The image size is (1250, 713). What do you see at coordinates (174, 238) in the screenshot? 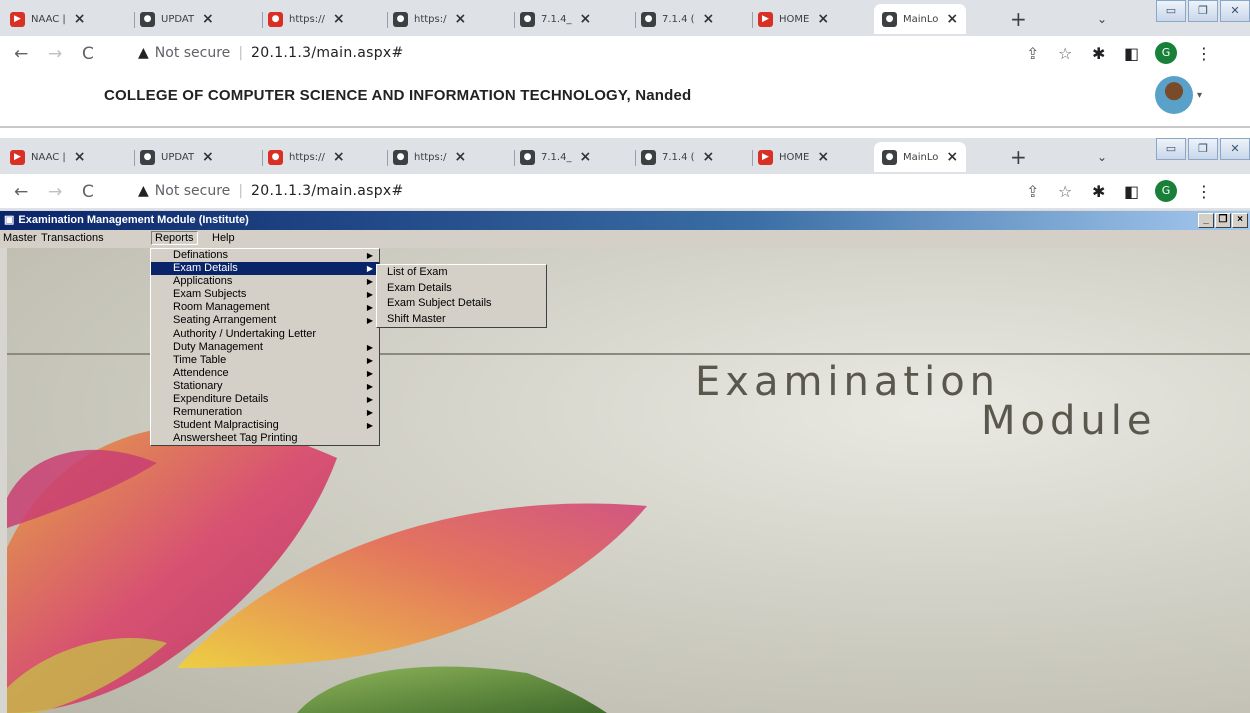
I see `menu-reports: Reports` at bounding box center [174, 238].